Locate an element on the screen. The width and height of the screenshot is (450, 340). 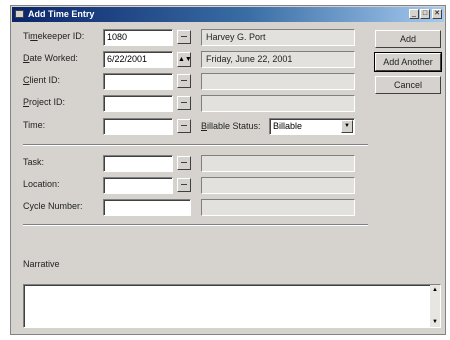
date-worked-day: Friday, June 22, 2001 is located at coordinates (278, 59).